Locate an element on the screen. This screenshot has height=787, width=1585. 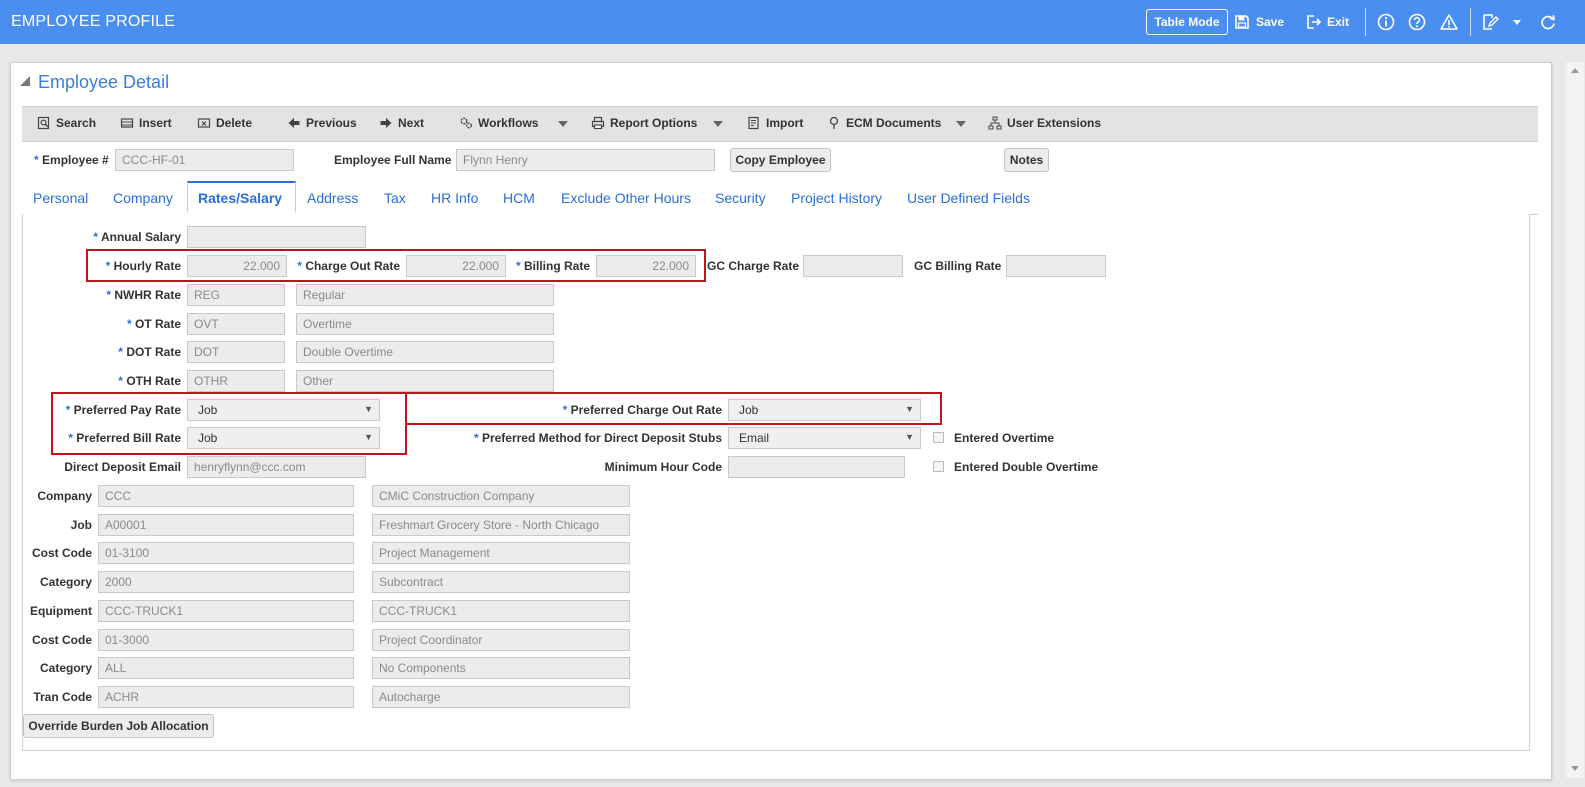
employee-number-label: * Employee # is located at coordinates (71, 160).